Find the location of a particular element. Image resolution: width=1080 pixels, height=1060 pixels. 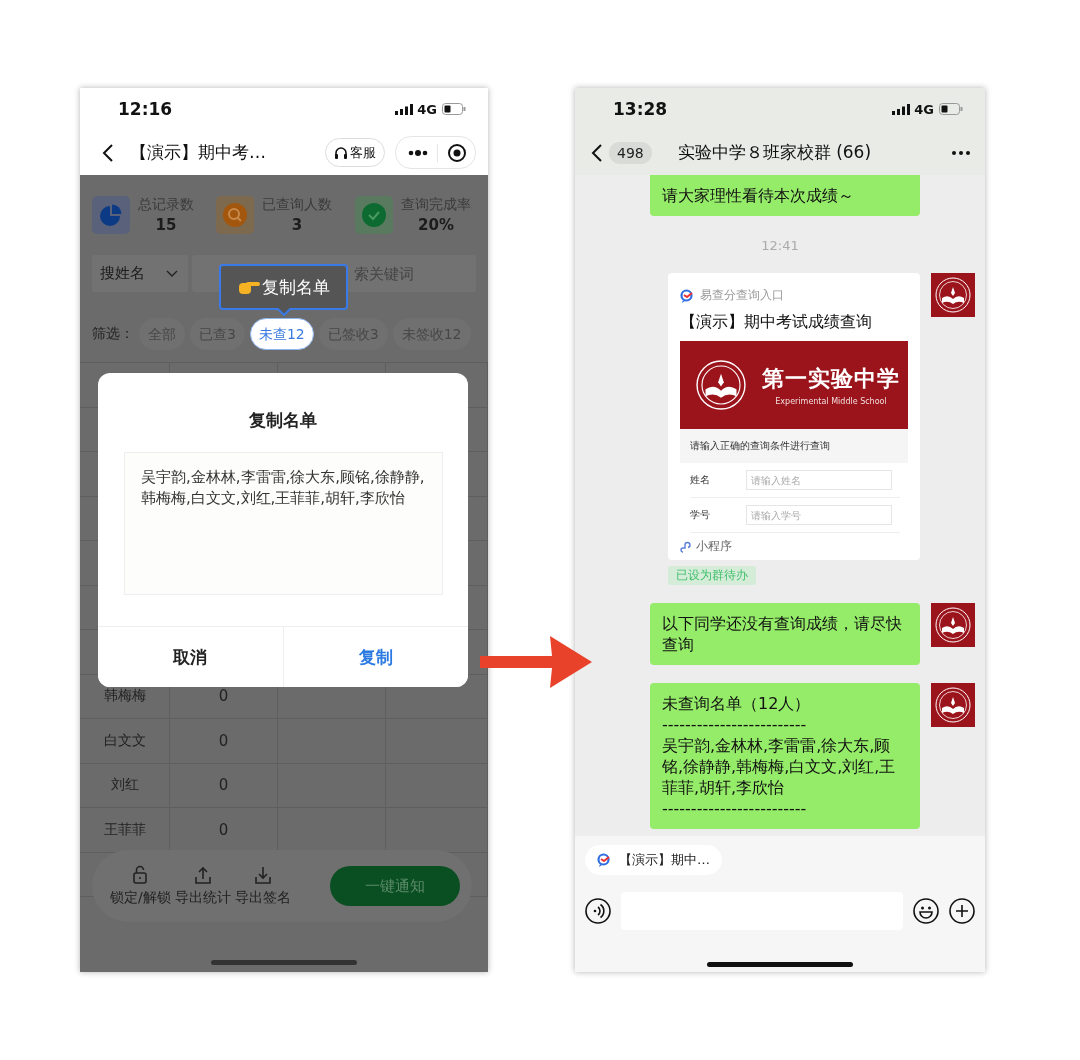

dialog-title: 复制名单 is located at coordinates (283, 420).